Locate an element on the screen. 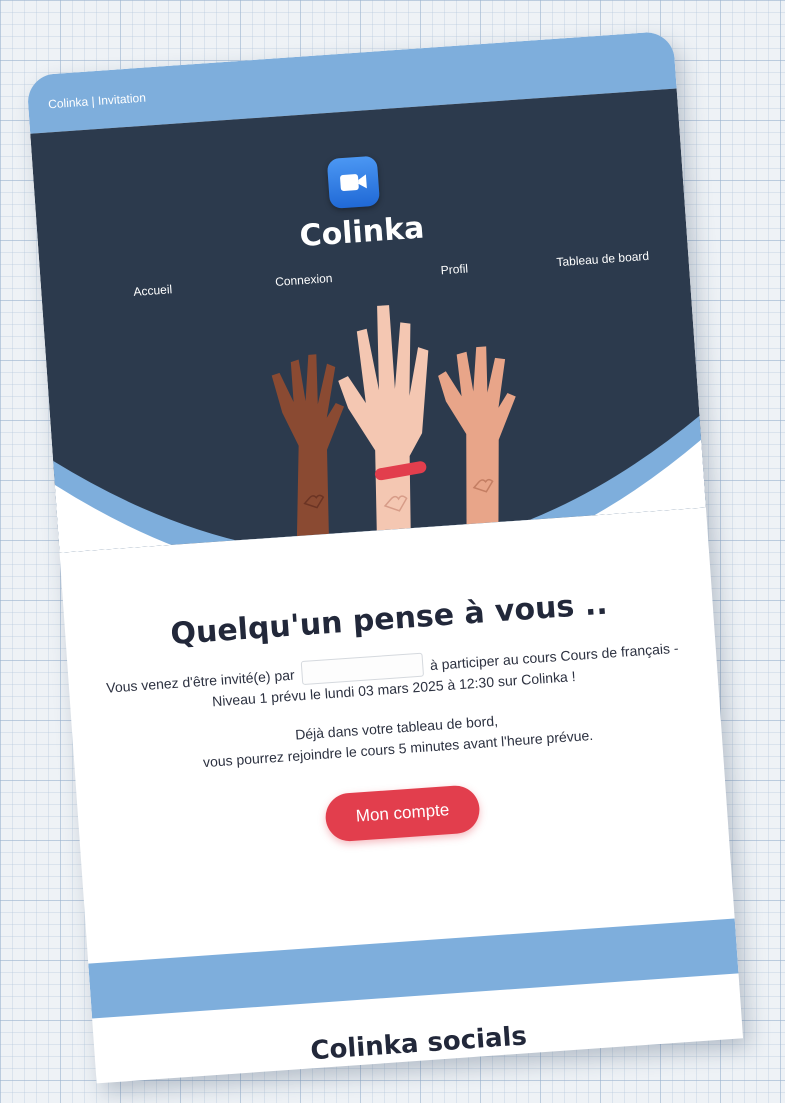 The height and width of the screenshot is (1103, 785). my-account-button: Mon compte is located at coordinates (402, 813).